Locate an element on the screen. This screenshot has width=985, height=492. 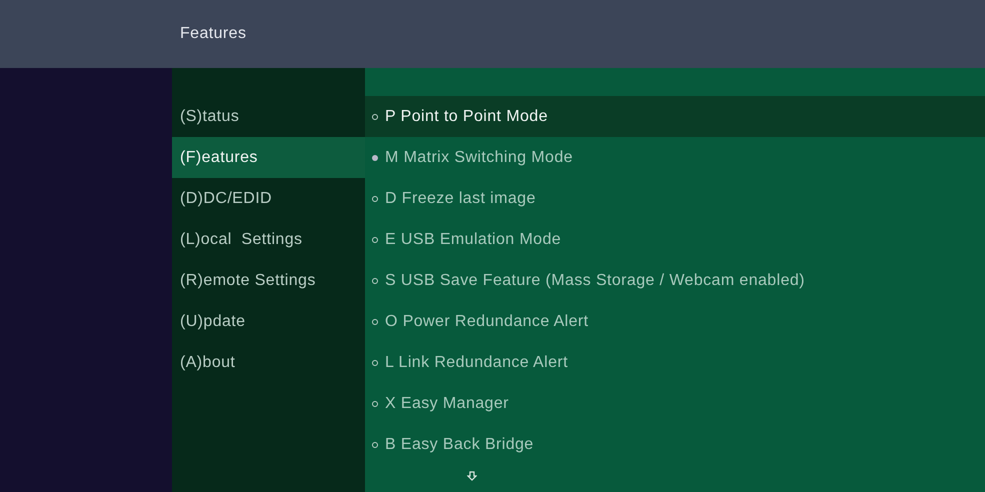
feature-option: O Power Redundance Alert is located at coordinates (675, 321).